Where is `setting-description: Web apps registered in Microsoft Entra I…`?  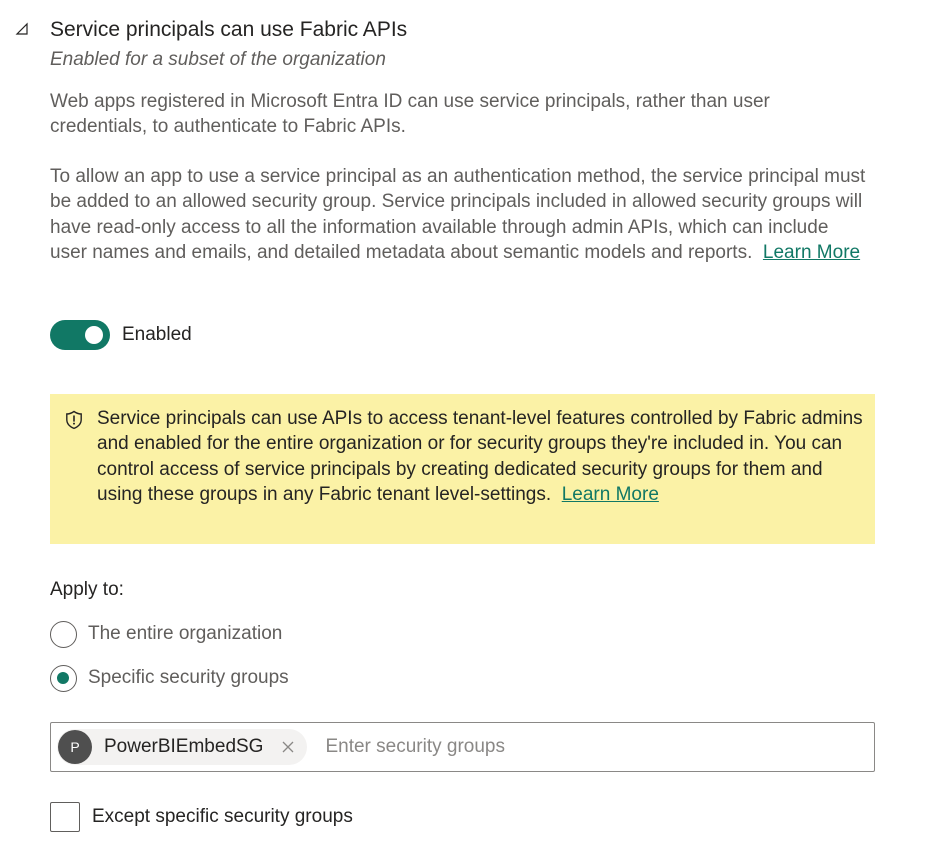
setting-description: Web apps registered in Microsoft Entra I… is located at coordinates (410, 114).